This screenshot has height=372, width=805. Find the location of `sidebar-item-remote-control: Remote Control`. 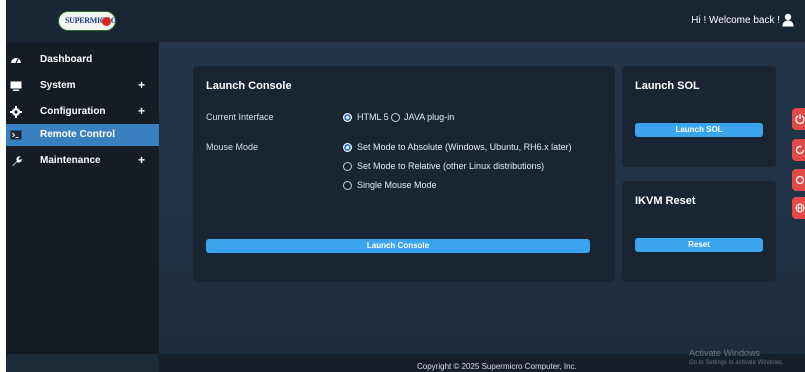

sidebar-item-remote-control: Remote Control is located at coordinates (82, 135).